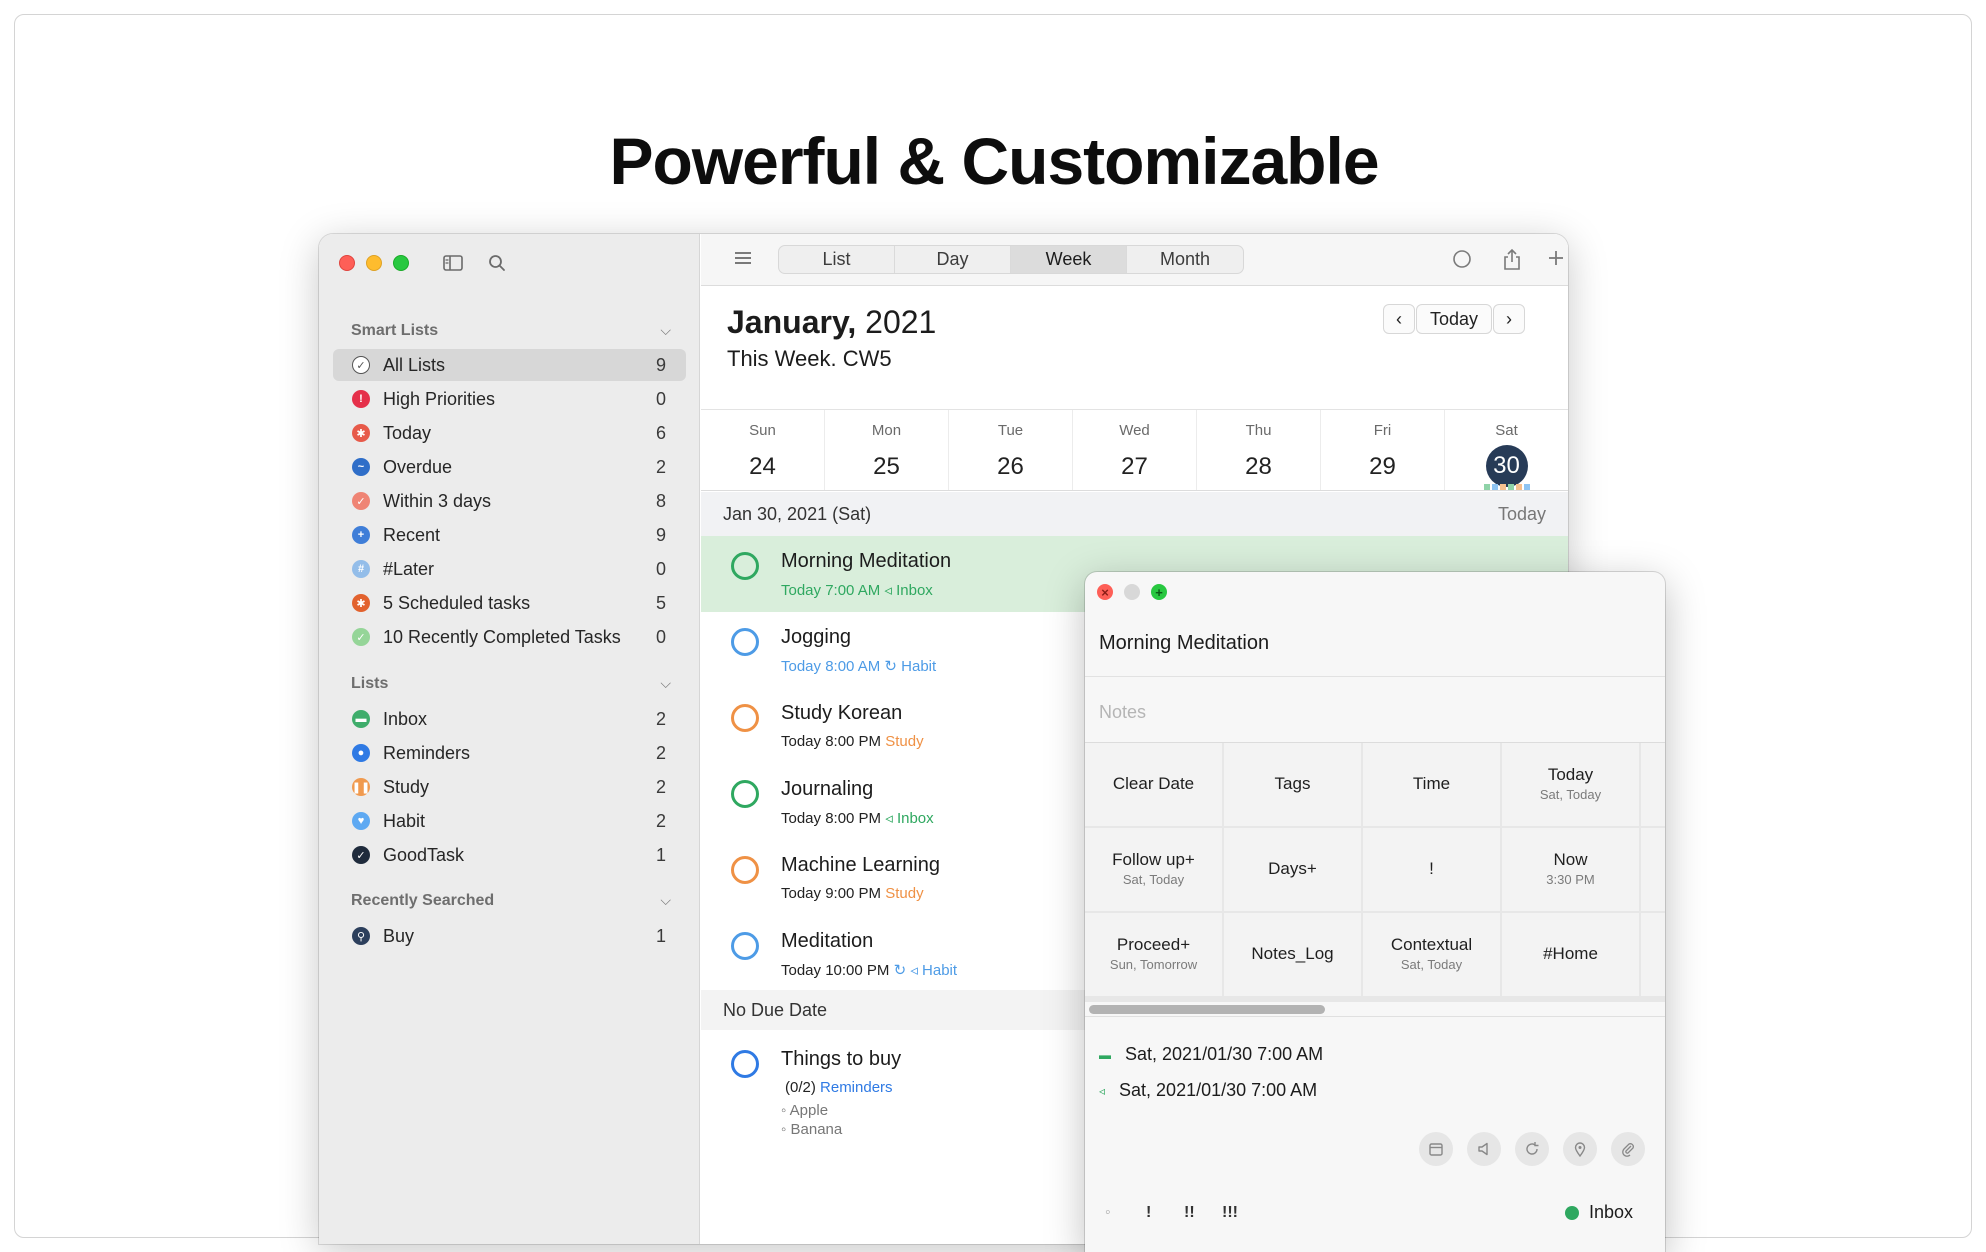 Image resolution: width=1986 pixels, height=1252 pixels. I want to click on action-clear-date: Clear Date, so click(1153, 784).